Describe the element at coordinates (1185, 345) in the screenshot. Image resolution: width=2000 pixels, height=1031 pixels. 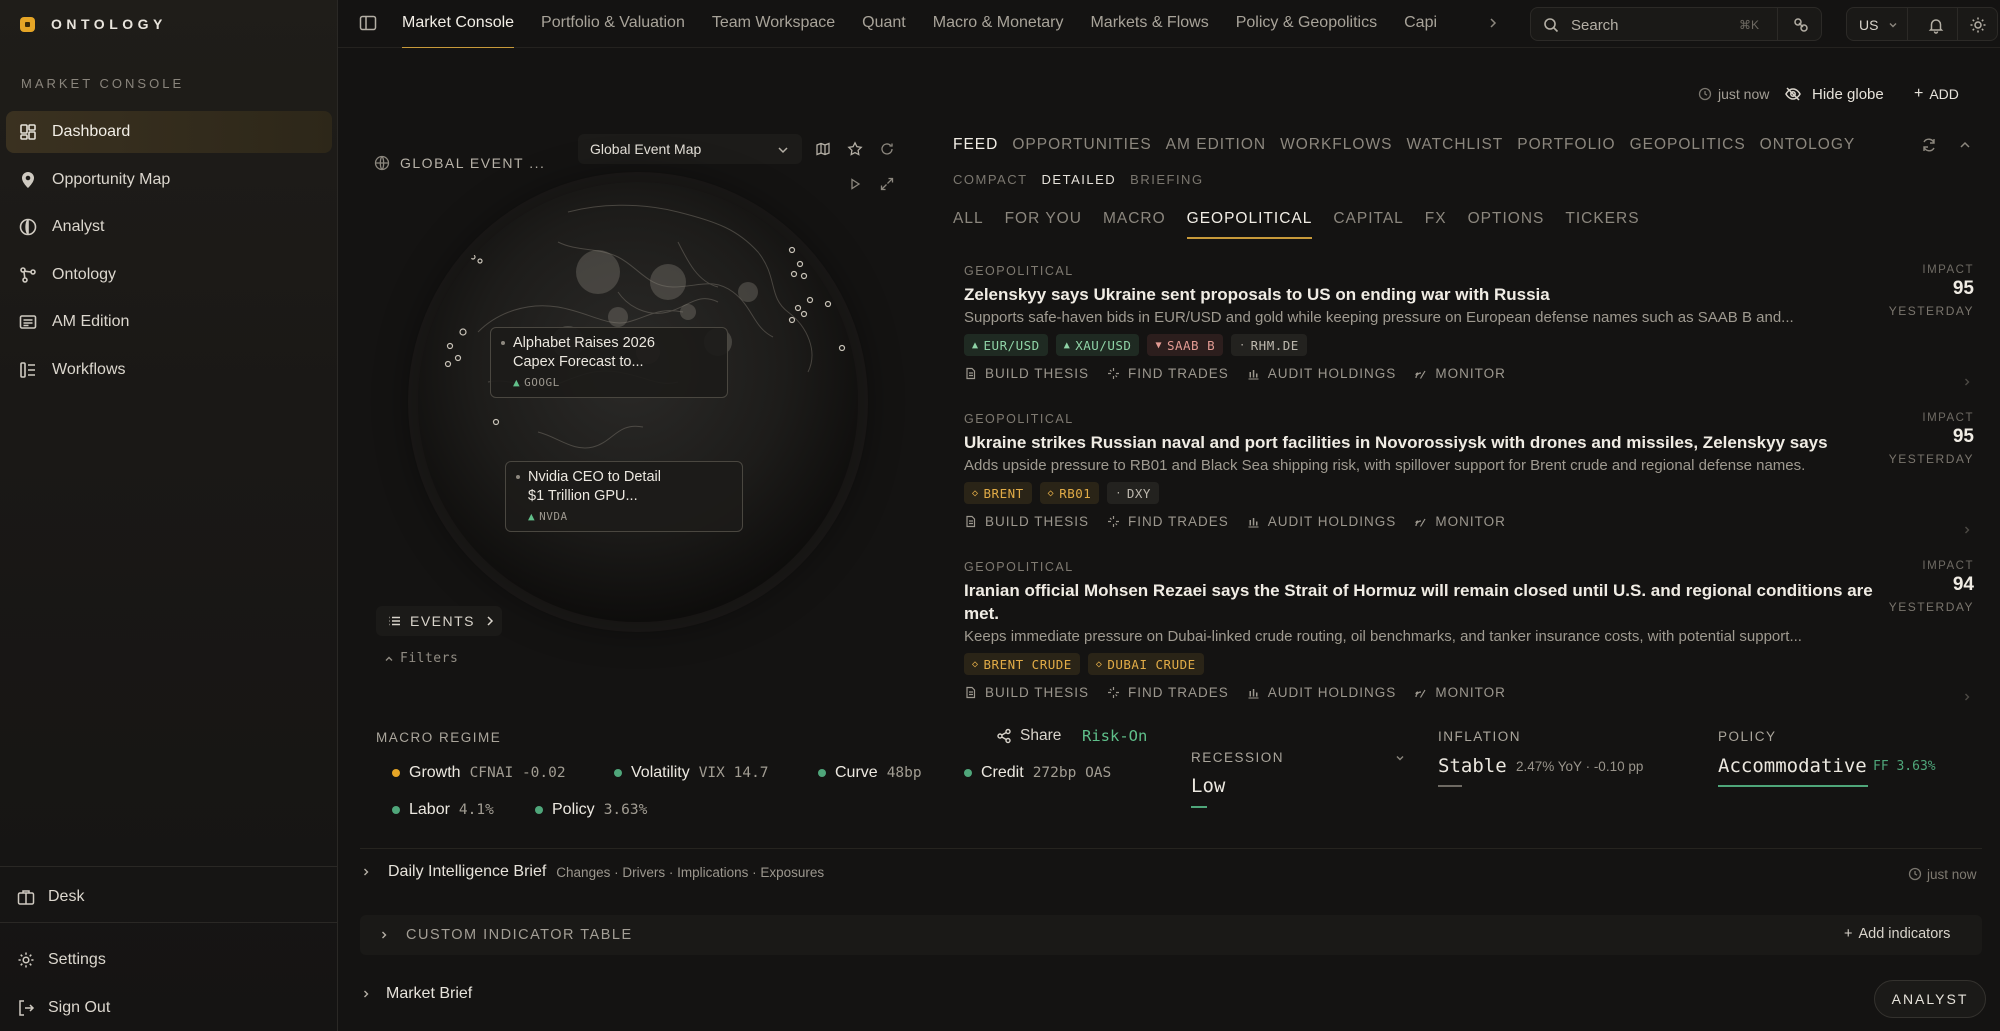
I see `ticker-chip: ▼ SAAB B` at that location.